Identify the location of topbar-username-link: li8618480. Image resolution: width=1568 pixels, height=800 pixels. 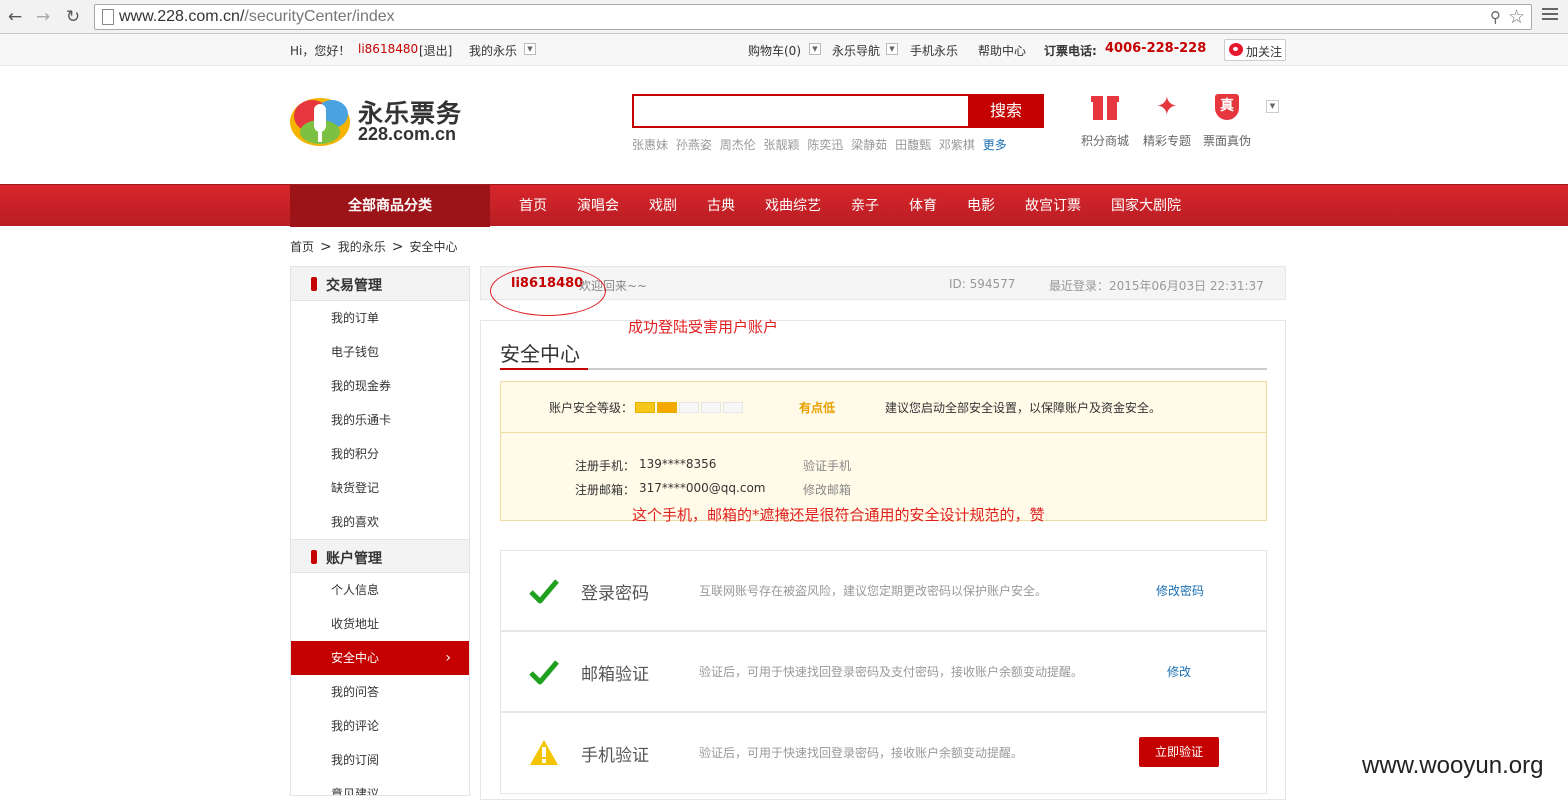
(388, 49).